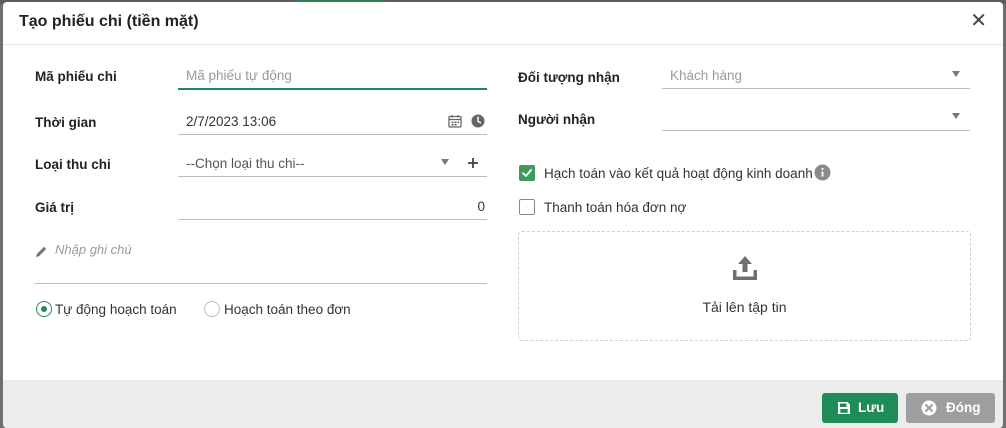 The image size is (1006, 428). What do you see at coordinates (116, 309) in the screenshot?
I see `radio-auto-accounting-label: Tự động hoạch toán` at bounding box center [116, 309].